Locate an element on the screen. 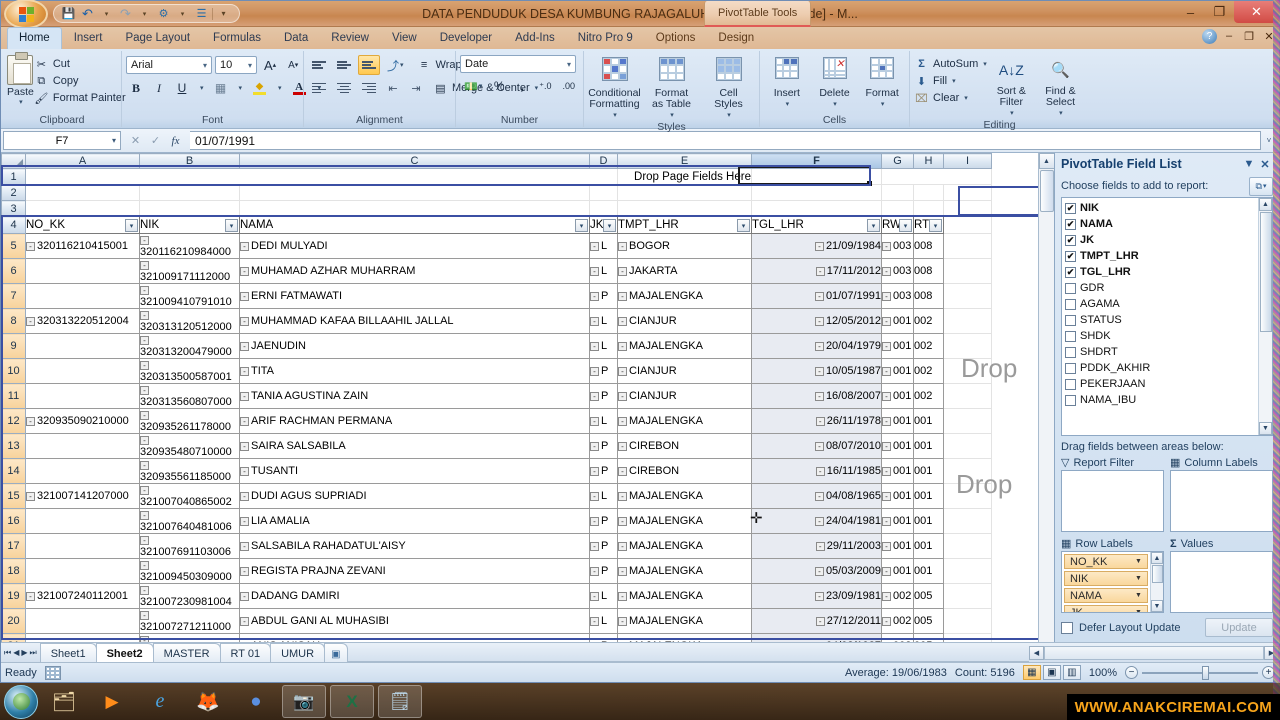 The image size is (1280, 720). save-icon: 💾 is located at coordinates (68, 14).